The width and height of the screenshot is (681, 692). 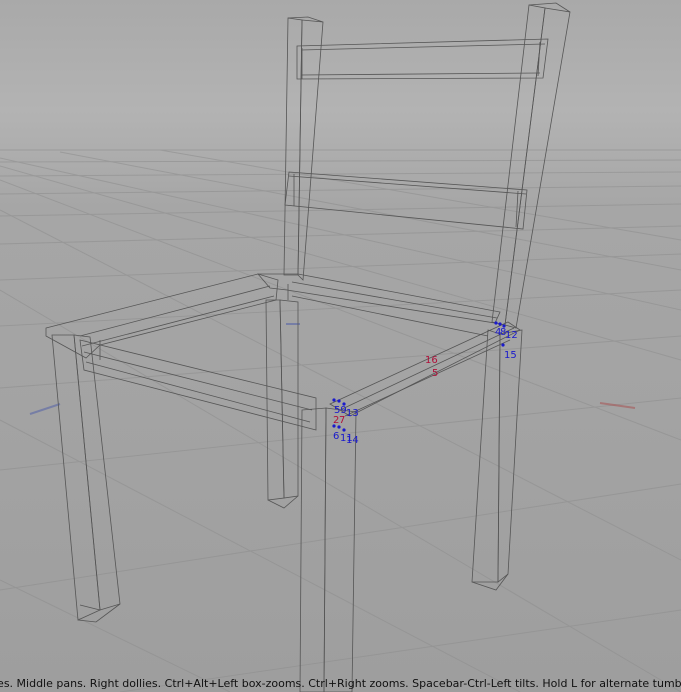 What do you see at coordinates (352, 413) in the screenshot?
I see `point-label: 13` at bounding box center [352, 413].